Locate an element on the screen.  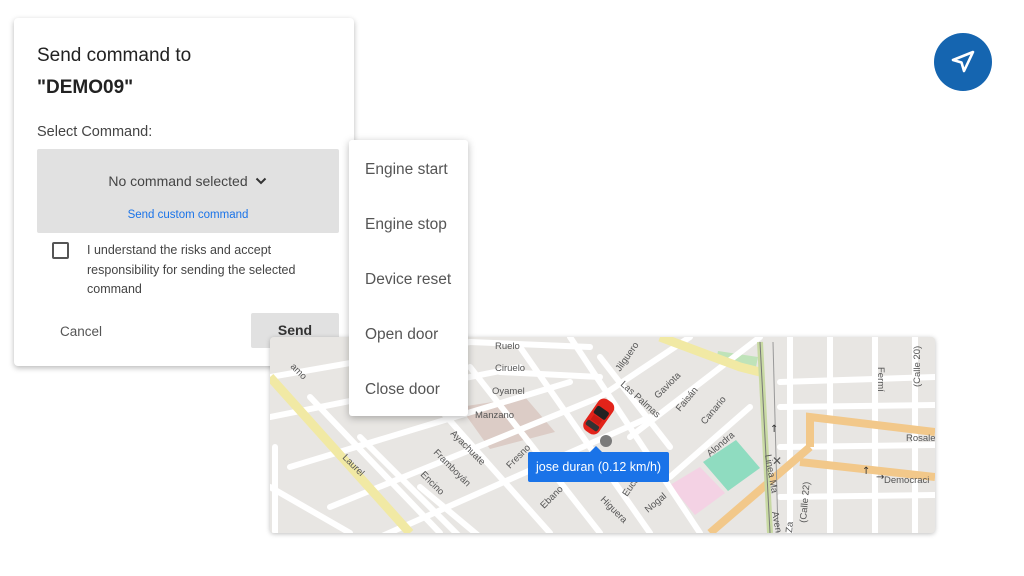
device-name: "DEMO09" is located at coordinates (85, 87).